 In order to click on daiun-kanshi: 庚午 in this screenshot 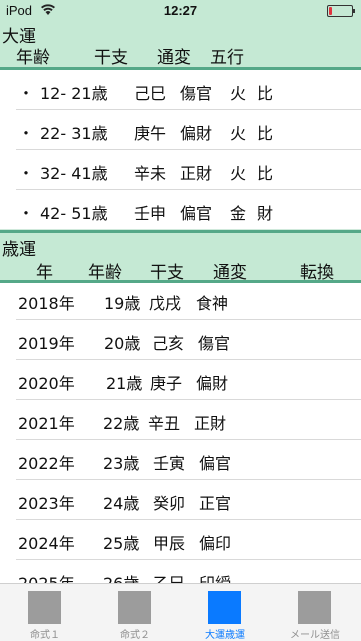, I will do `click(150, 133)`.